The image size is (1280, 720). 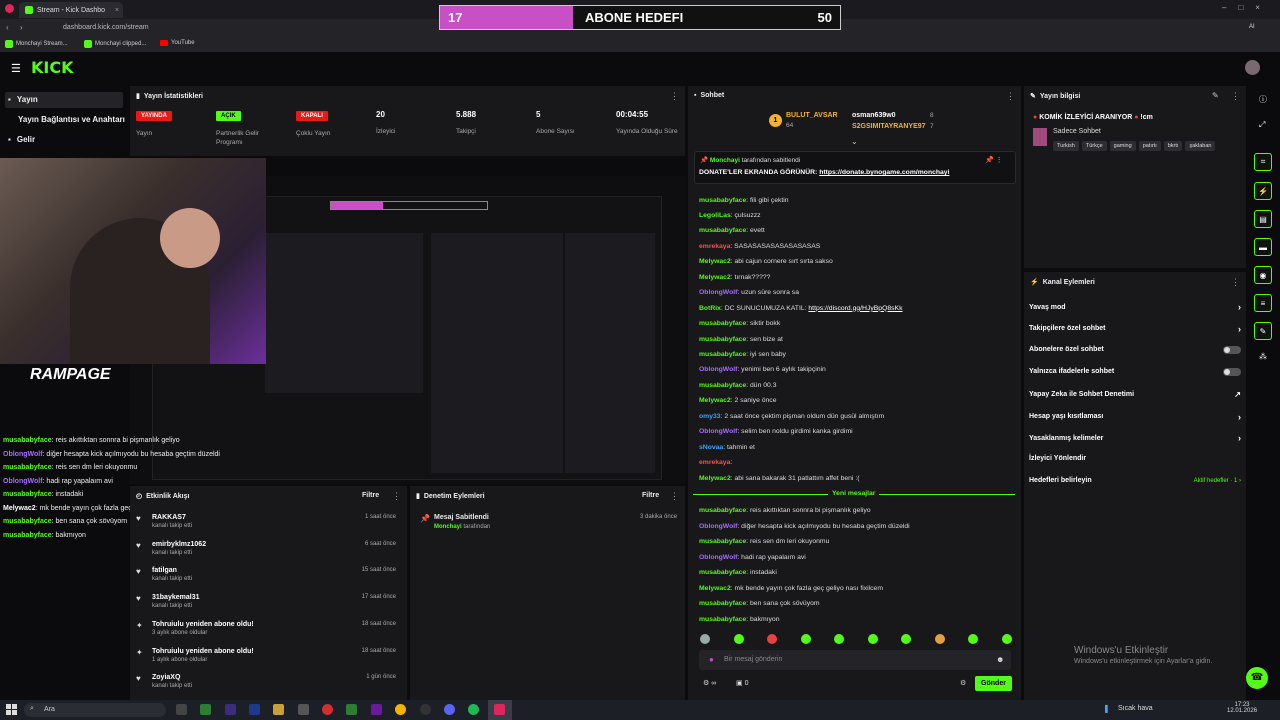 What do you see at coordinates (266, 681) in the screenshot?
I see `activity-item: ♥ ZoyiaXQ kanalı takip etti 1 gün önce` at bounding box center [266, 681].